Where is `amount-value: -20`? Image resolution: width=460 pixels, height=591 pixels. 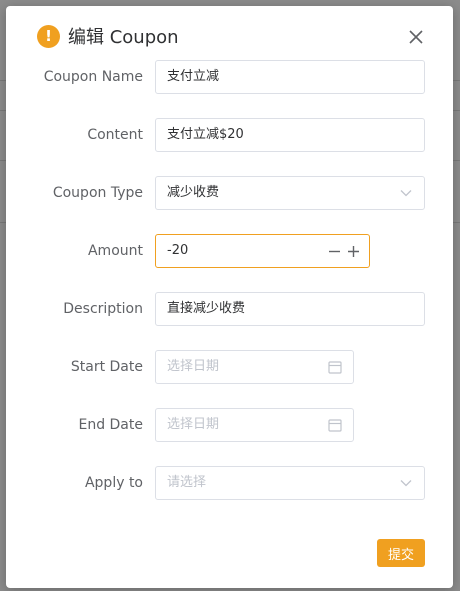
amount-value: -20 is located at coordinates (178, 250).